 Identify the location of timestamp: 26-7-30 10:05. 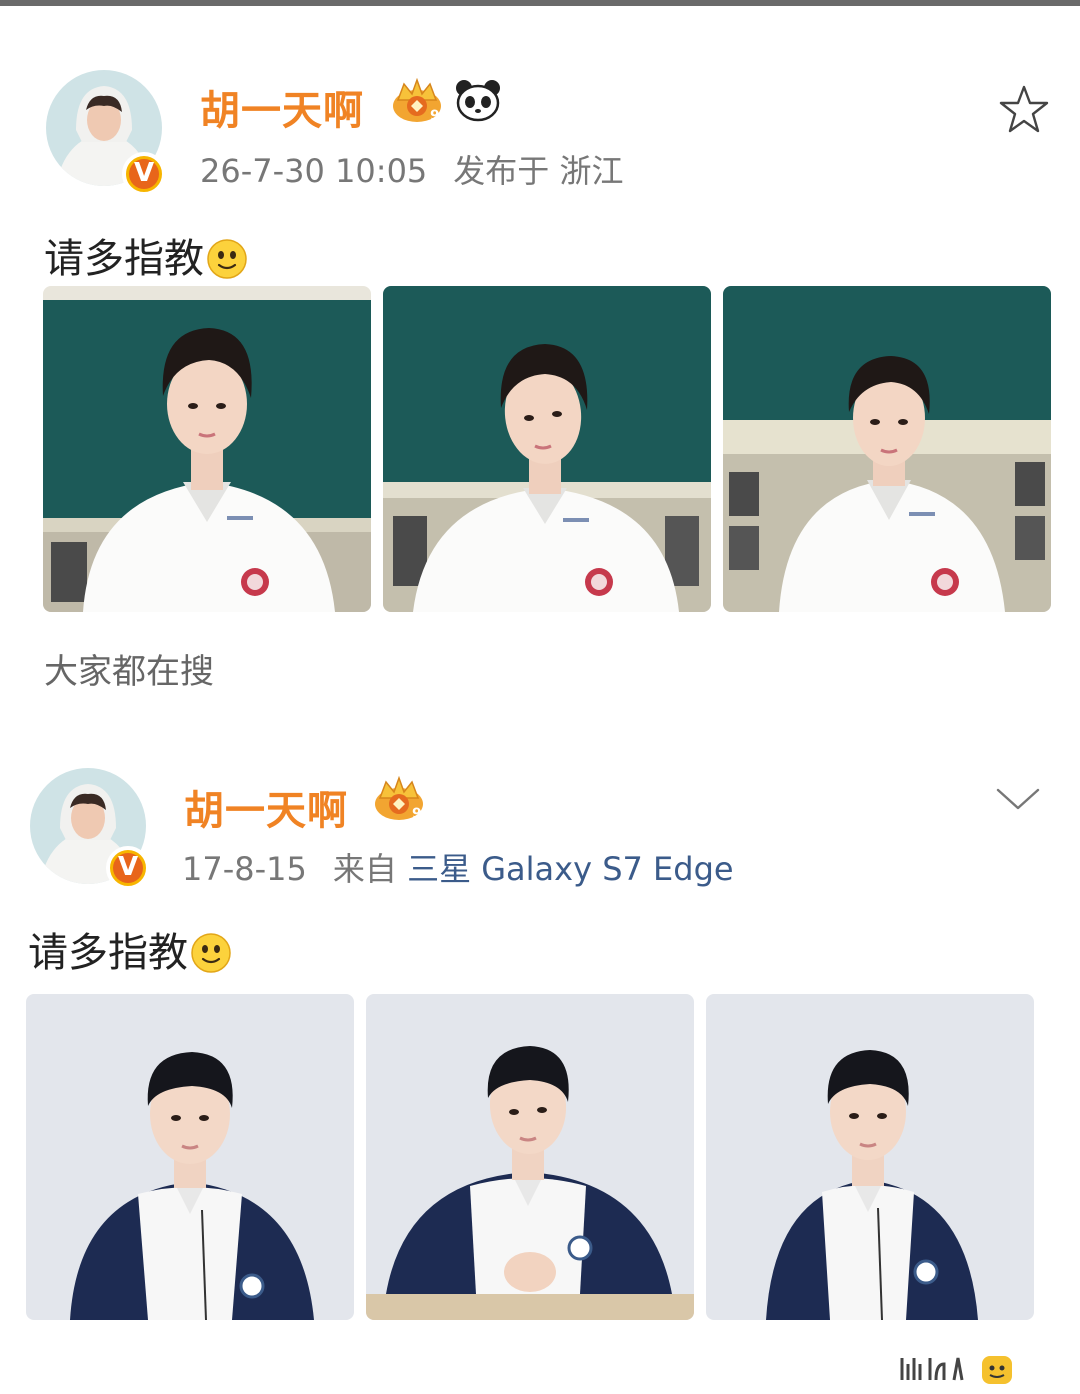
(314, 171).